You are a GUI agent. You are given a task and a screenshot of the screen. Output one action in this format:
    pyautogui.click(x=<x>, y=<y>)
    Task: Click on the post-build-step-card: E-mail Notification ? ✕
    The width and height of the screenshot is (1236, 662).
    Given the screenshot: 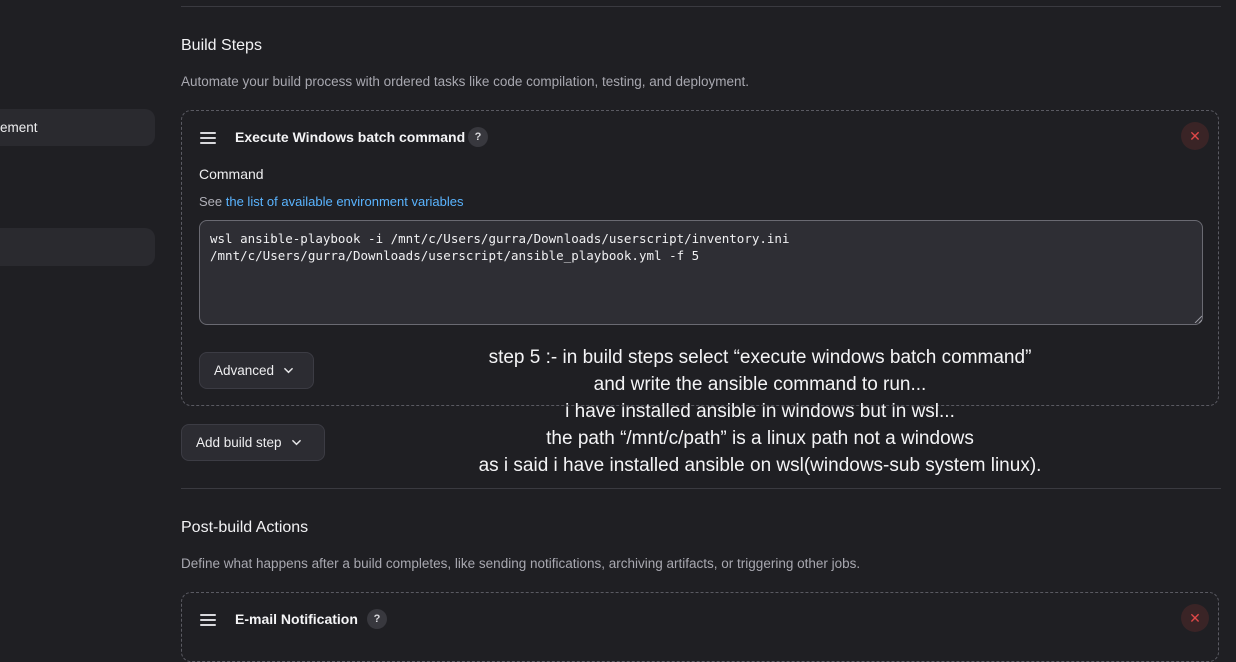 What is the action you would take?
    pyautogui.click(x=700, y=627)
    